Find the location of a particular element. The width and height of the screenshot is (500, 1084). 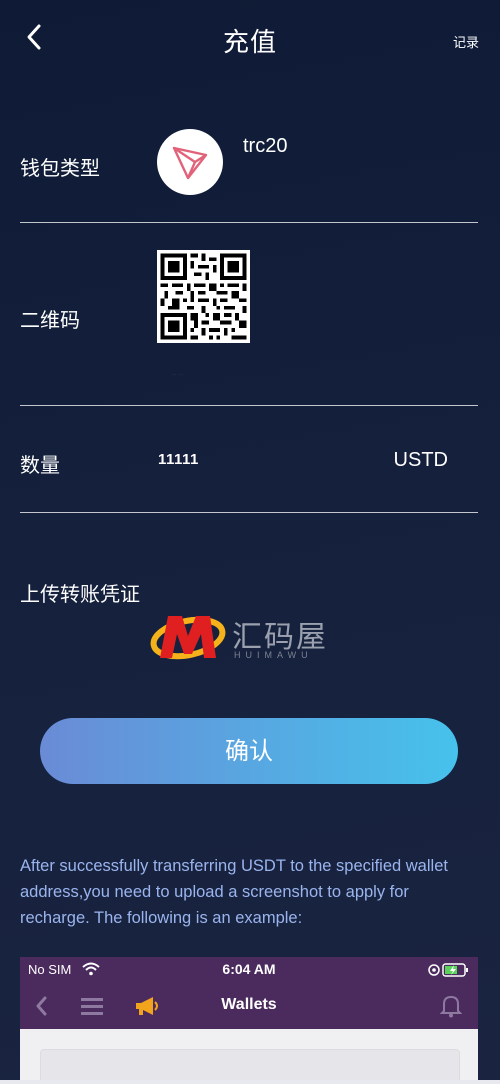

example-card is located at coordinates (250, 1066).